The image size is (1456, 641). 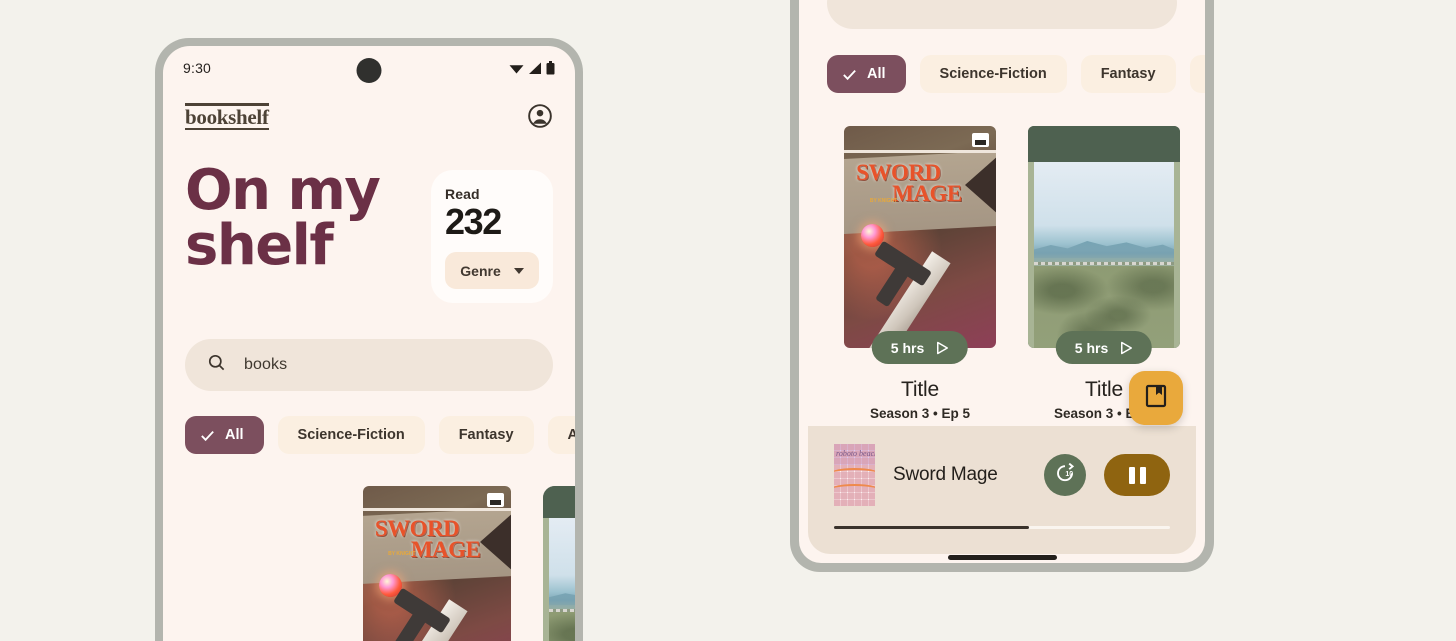 I want to click on phone-filter-chips: All Science-Fiction Fantasy Adventure, so click(x=369, y=422).